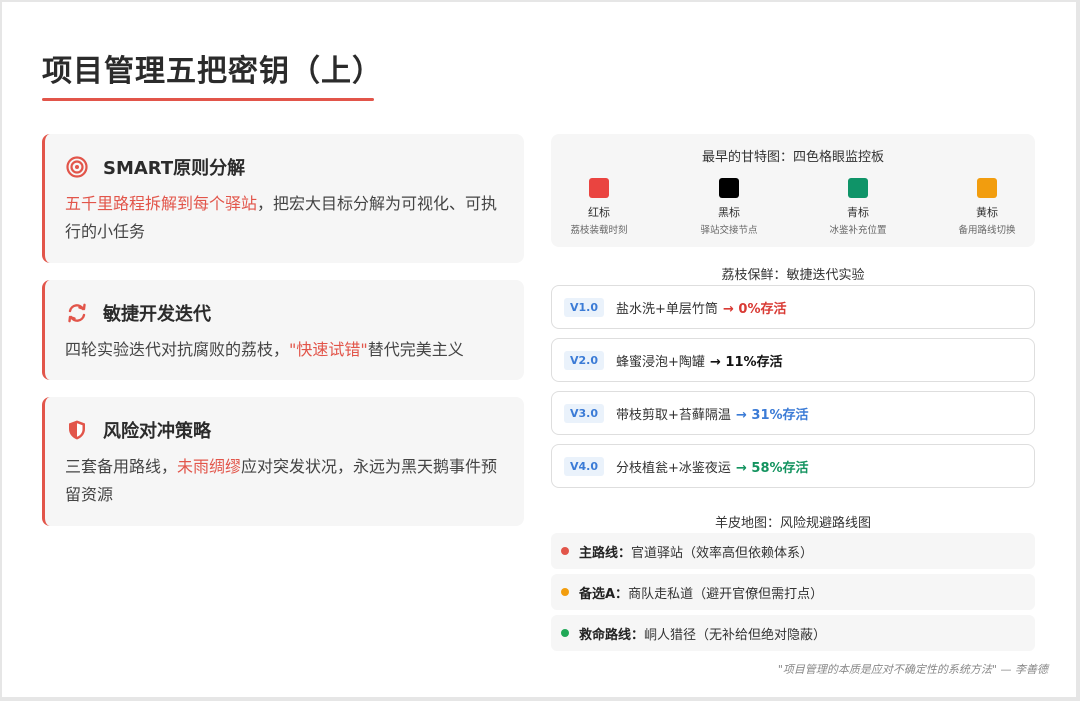  I want to click on route-item: 救命路线： 峒人猎径（无补给但绝对隐蔽）, so click(793, 633).